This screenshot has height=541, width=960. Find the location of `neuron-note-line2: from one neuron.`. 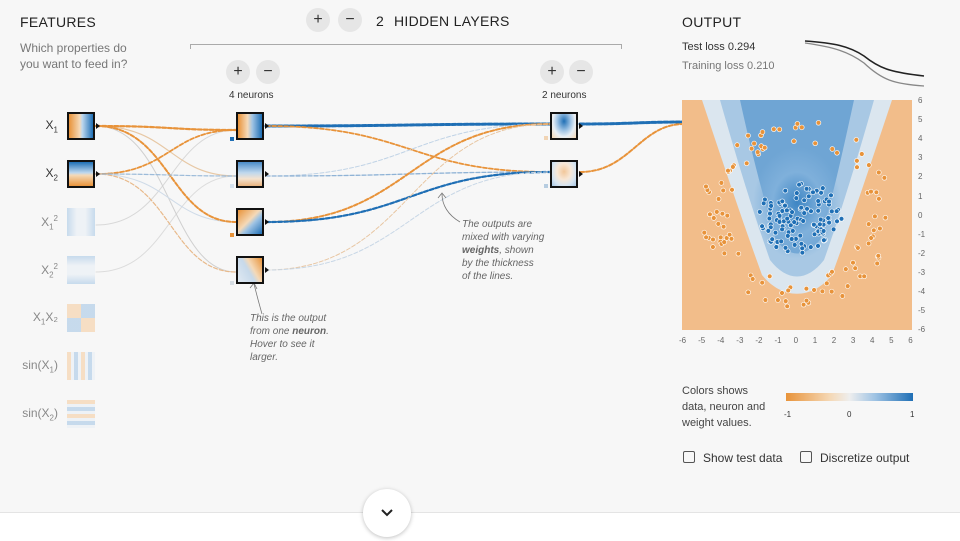

neuron-note-line2: from one neuron. is located at coordinates (300, 331).